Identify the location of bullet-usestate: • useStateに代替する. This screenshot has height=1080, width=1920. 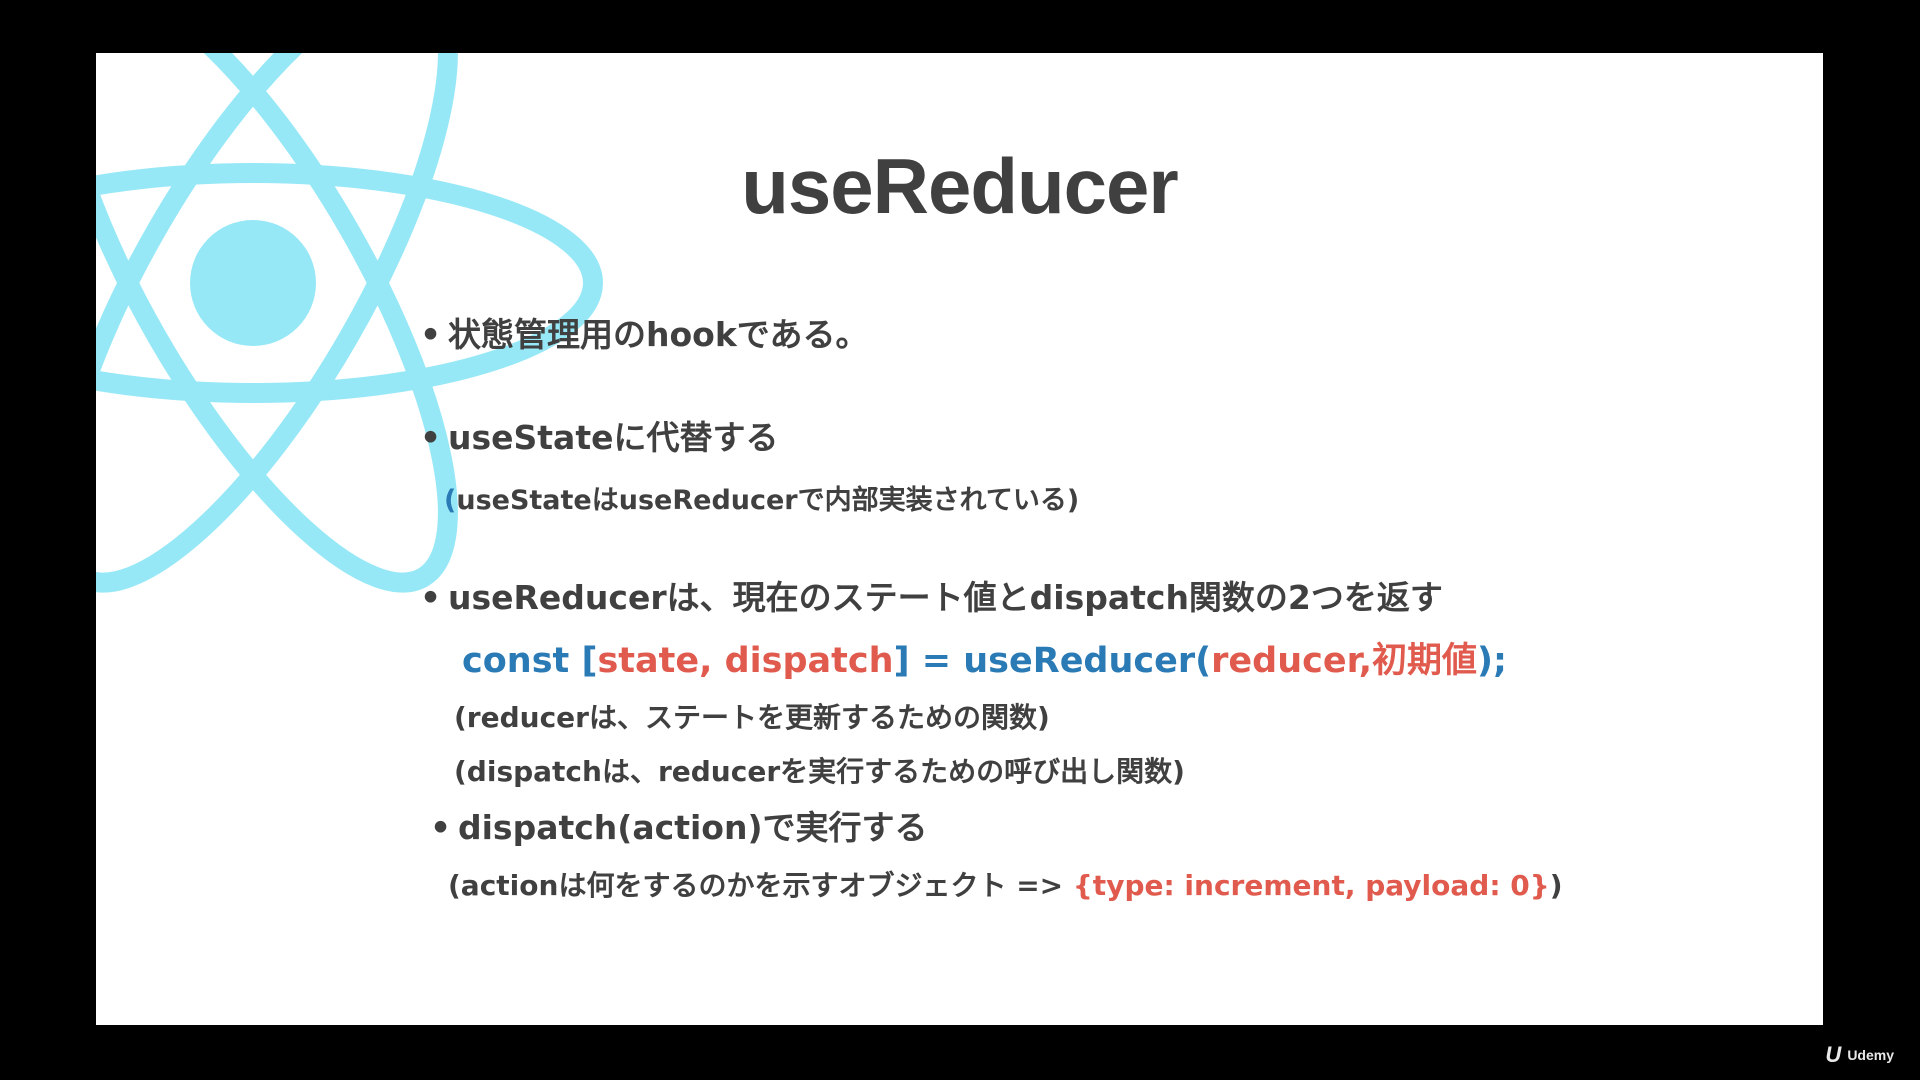
(599, 435).